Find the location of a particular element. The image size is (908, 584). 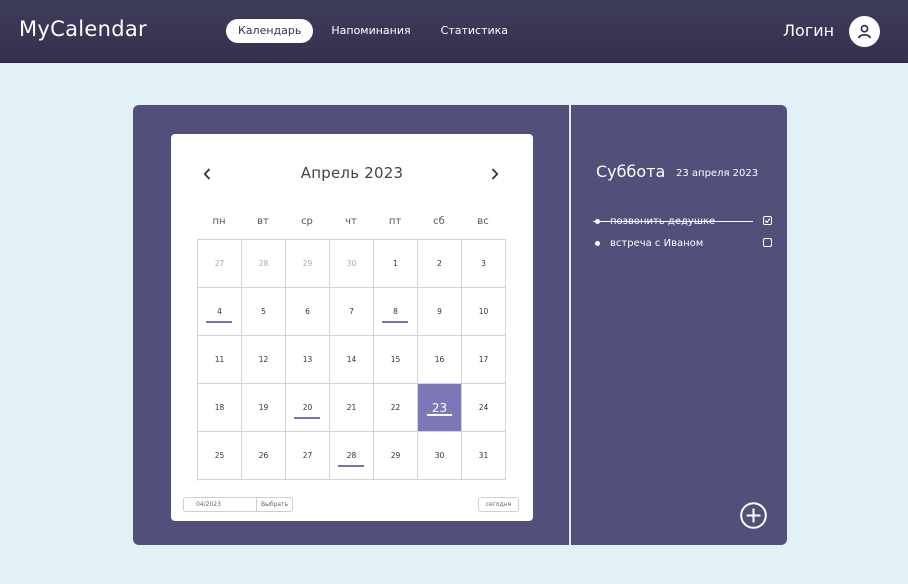

main-nav: Календарь Напоминания Статистика is located at coordinates (376, 31).